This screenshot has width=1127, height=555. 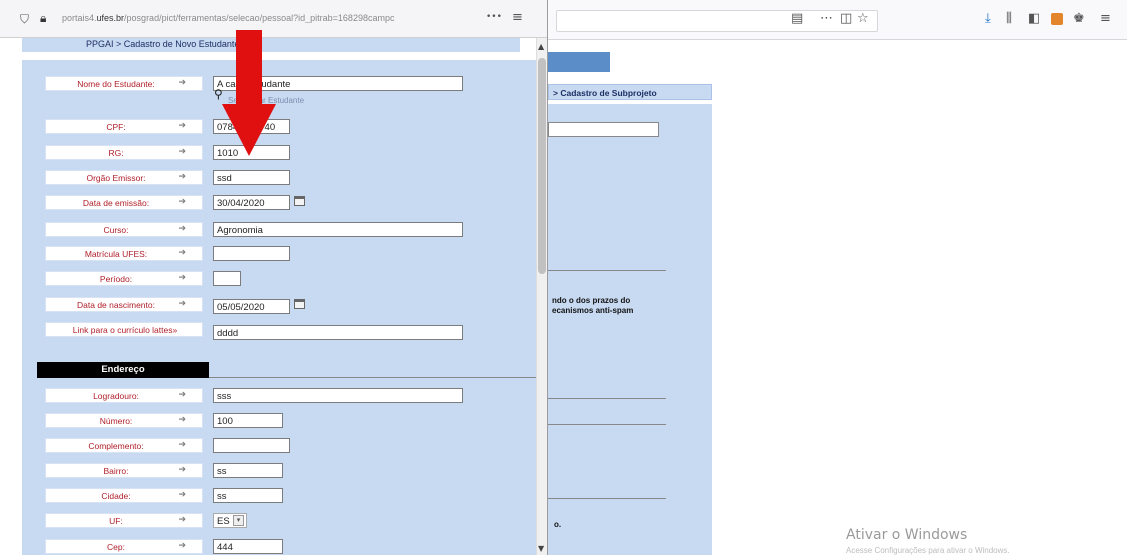 I want to click on reader-icon: ▤, so click(x=797, y=19).